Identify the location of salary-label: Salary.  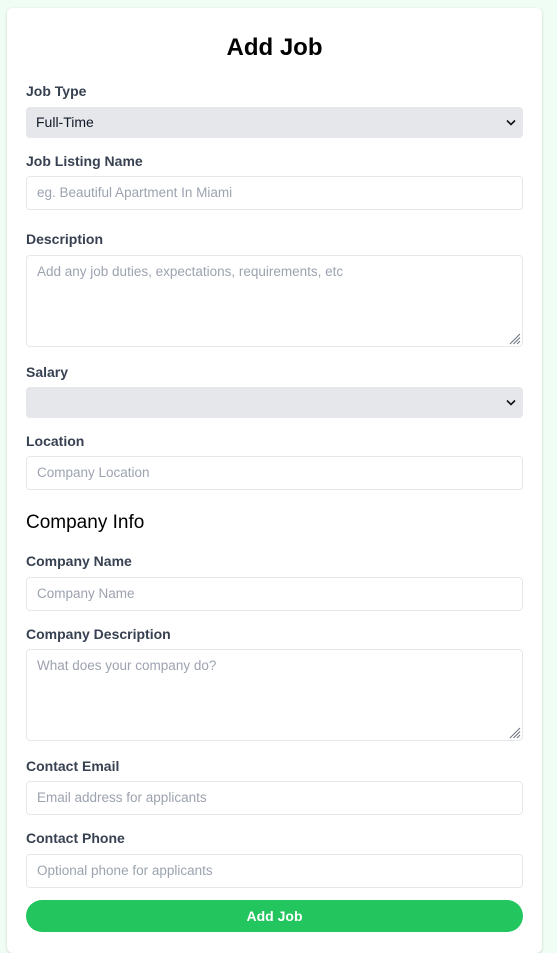
(47, 372).